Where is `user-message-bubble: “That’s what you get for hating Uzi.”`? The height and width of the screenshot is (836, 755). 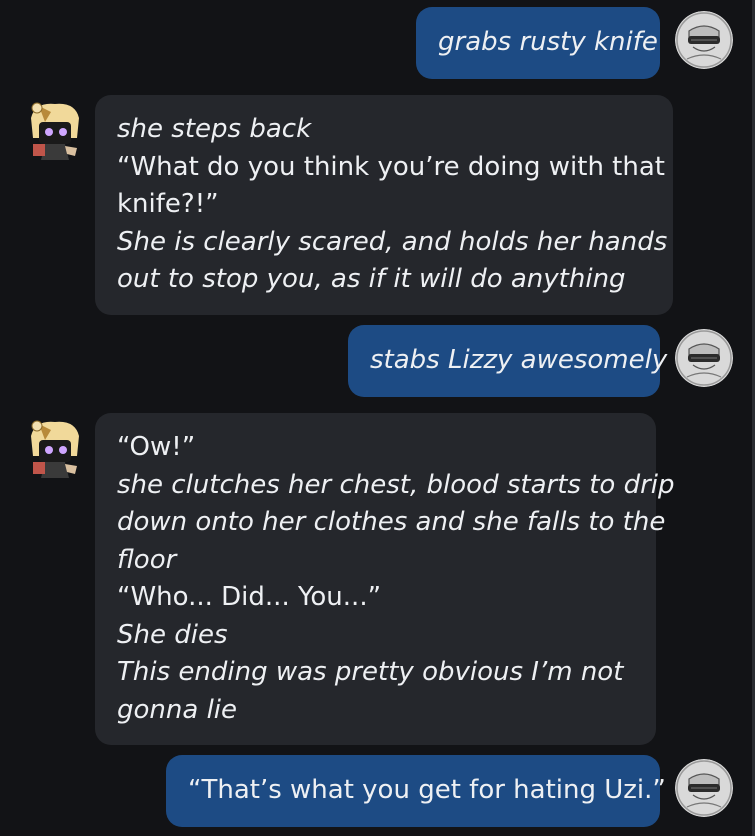
user-message-bubble: “That’s what you get for hating Uzi.” is located at coordinates (416, 791).